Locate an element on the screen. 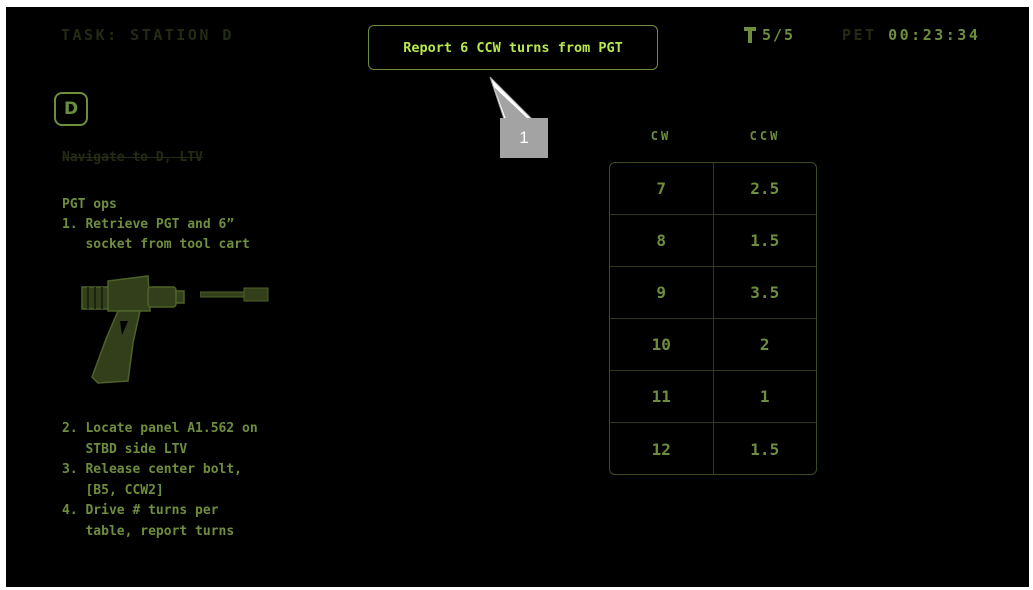  ops-item-line: 2. Locate panel A1.562 on is located at coordinates (160, 428).